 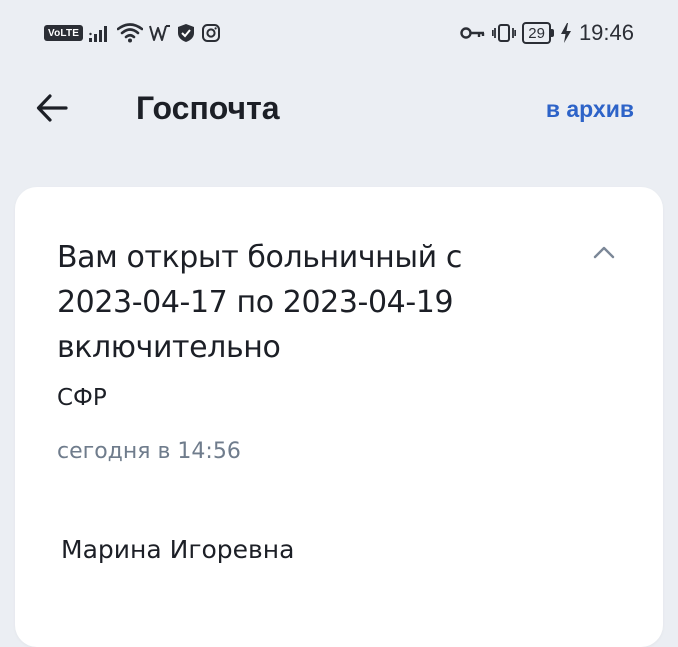 I want to click on archive-button: в архив, so click(x=590, y=109).